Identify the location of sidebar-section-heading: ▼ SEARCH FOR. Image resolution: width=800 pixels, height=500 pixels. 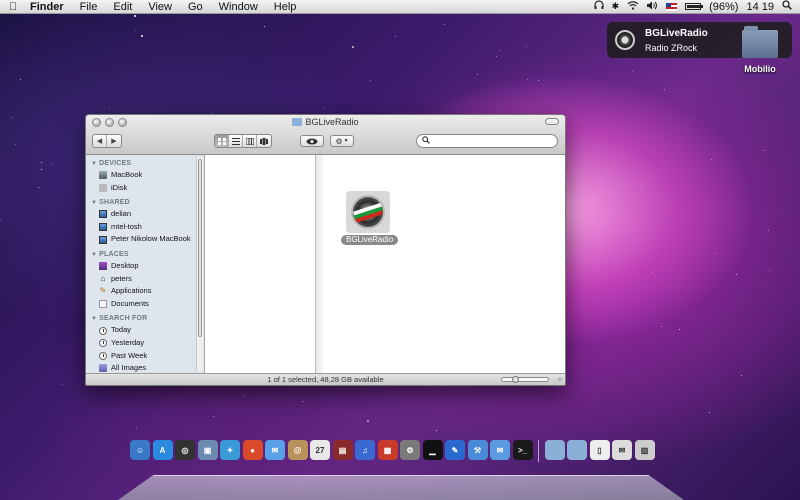
(145, 318).